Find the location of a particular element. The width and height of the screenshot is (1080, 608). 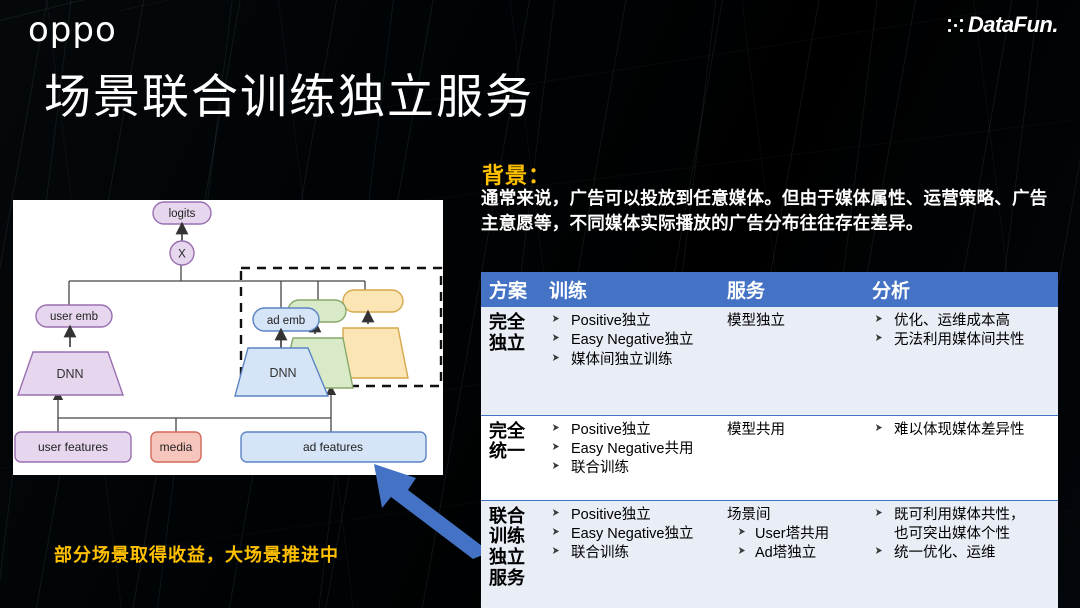

scheme-line: 联合 is located at coordinates (507, 515).